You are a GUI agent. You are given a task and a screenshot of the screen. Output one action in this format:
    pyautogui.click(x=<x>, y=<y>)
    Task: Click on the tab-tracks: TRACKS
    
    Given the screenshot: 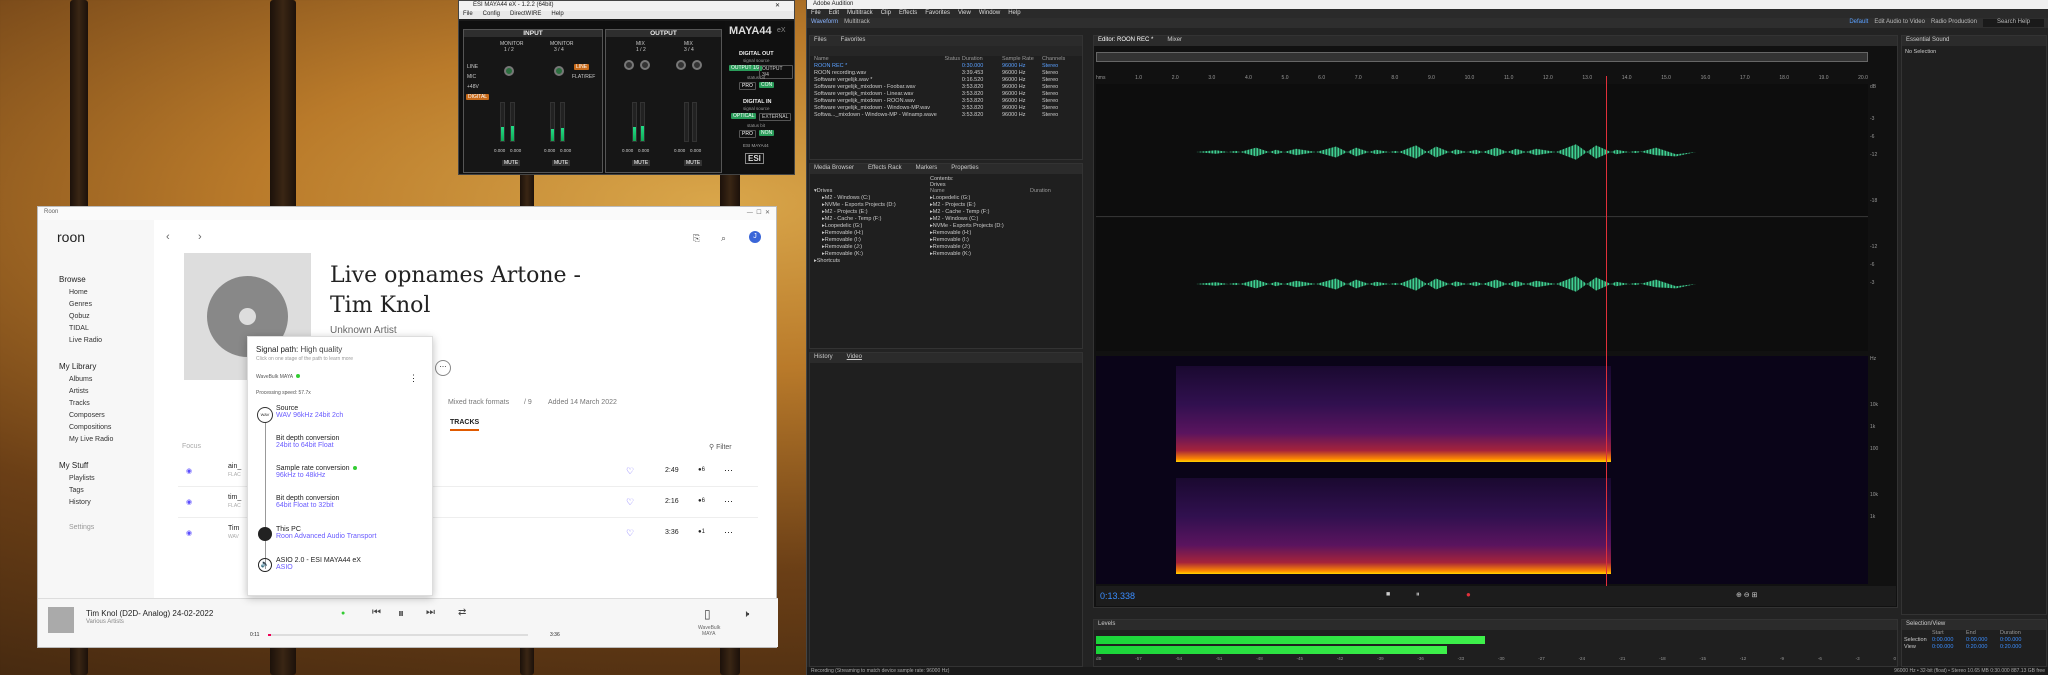 What is the action you would take?
    pyautogui.click(x=465, y=425)
    